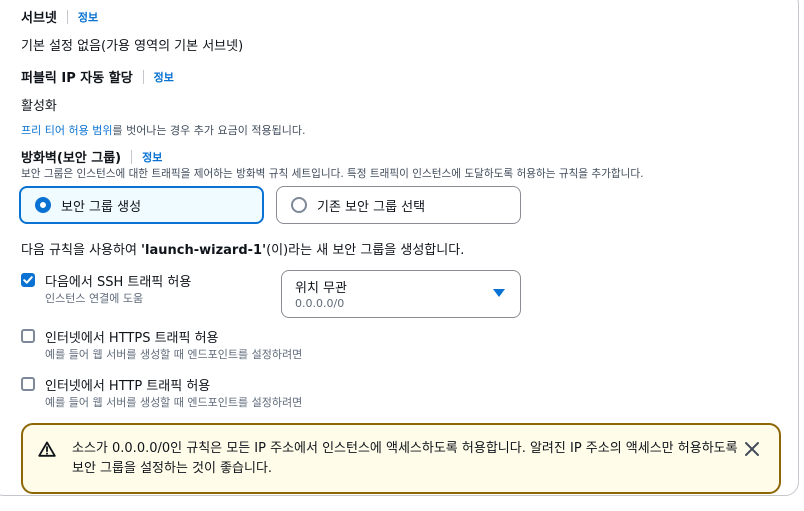 This screenshot has height=511, width=804. Describe the element at coordinates (499, 293) in the screenshot. I see `caret-down-icon` at that location.